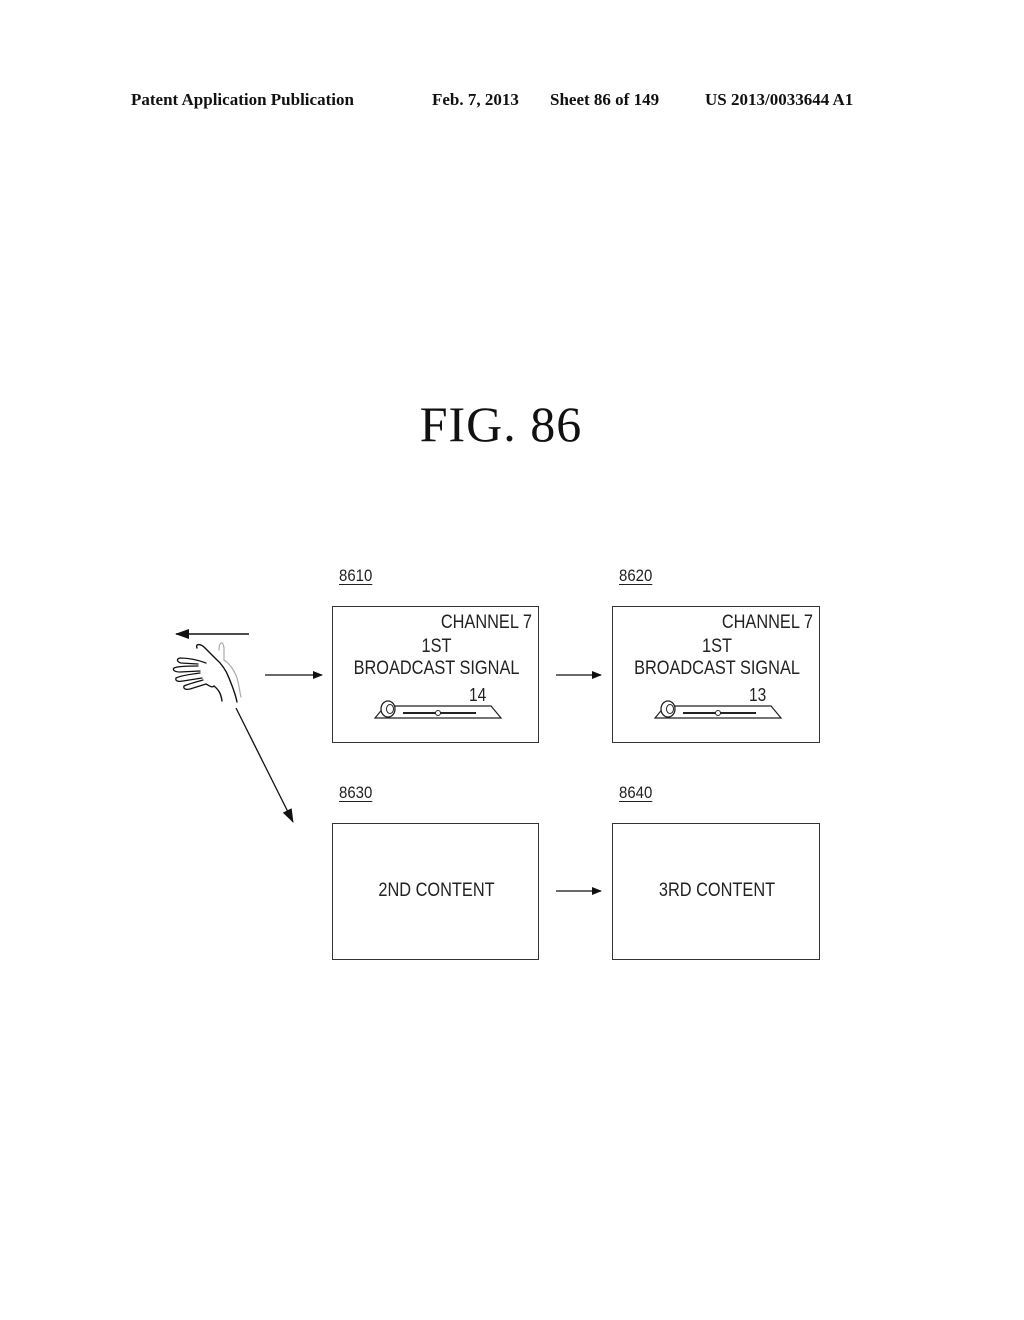  Describe the element at coordinates (387, 762) in the screenshot. I see `diagram-connectors` at that location.